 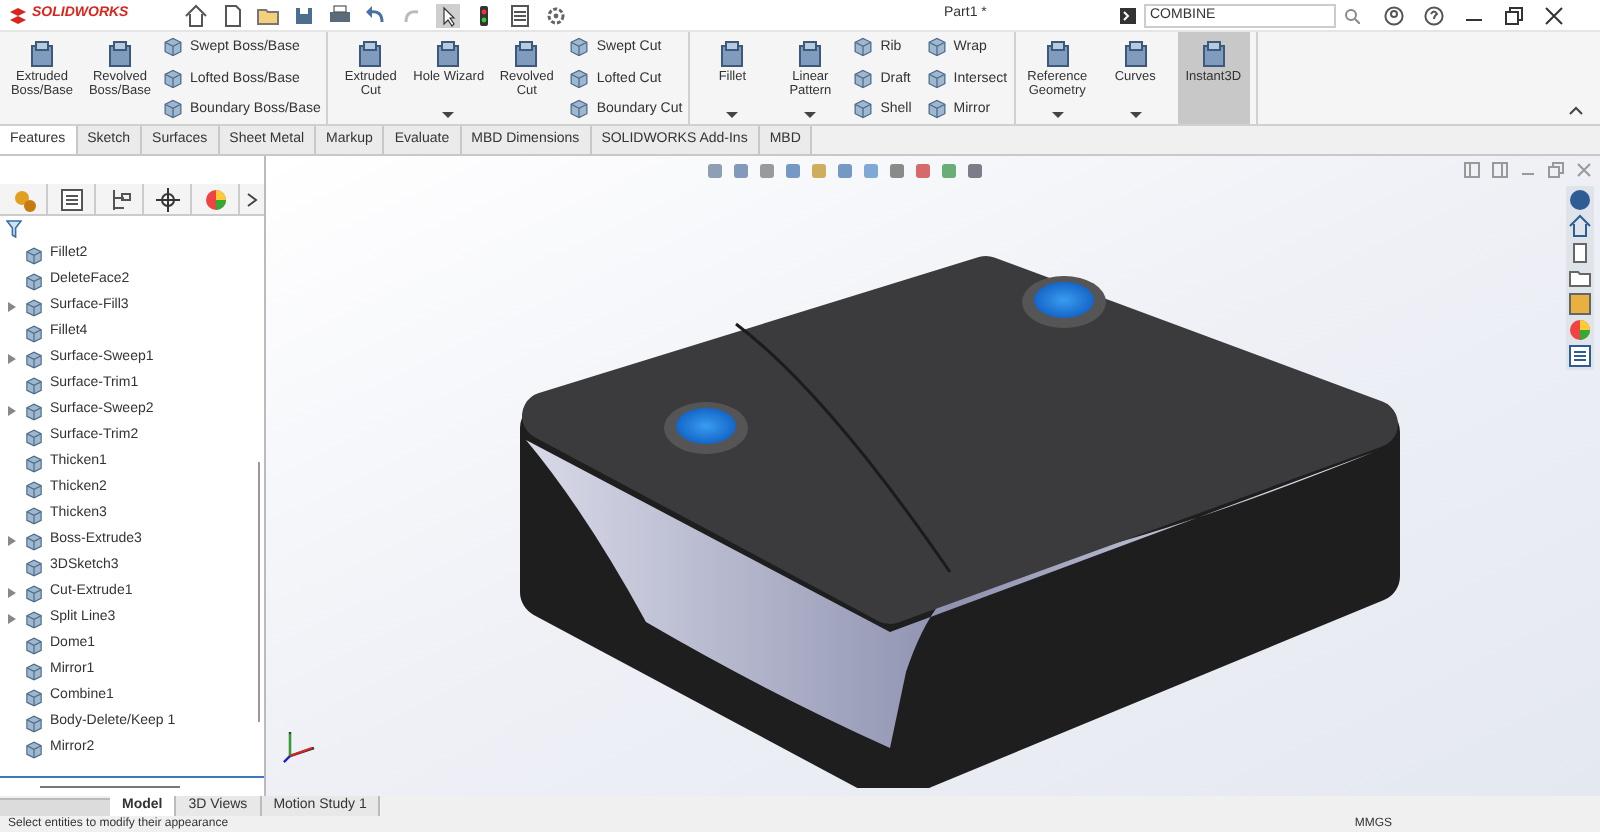 What do you see at coordinates (376, 15) in the screenshot?
I see `undo-icon` at bounding box center [376, 15].